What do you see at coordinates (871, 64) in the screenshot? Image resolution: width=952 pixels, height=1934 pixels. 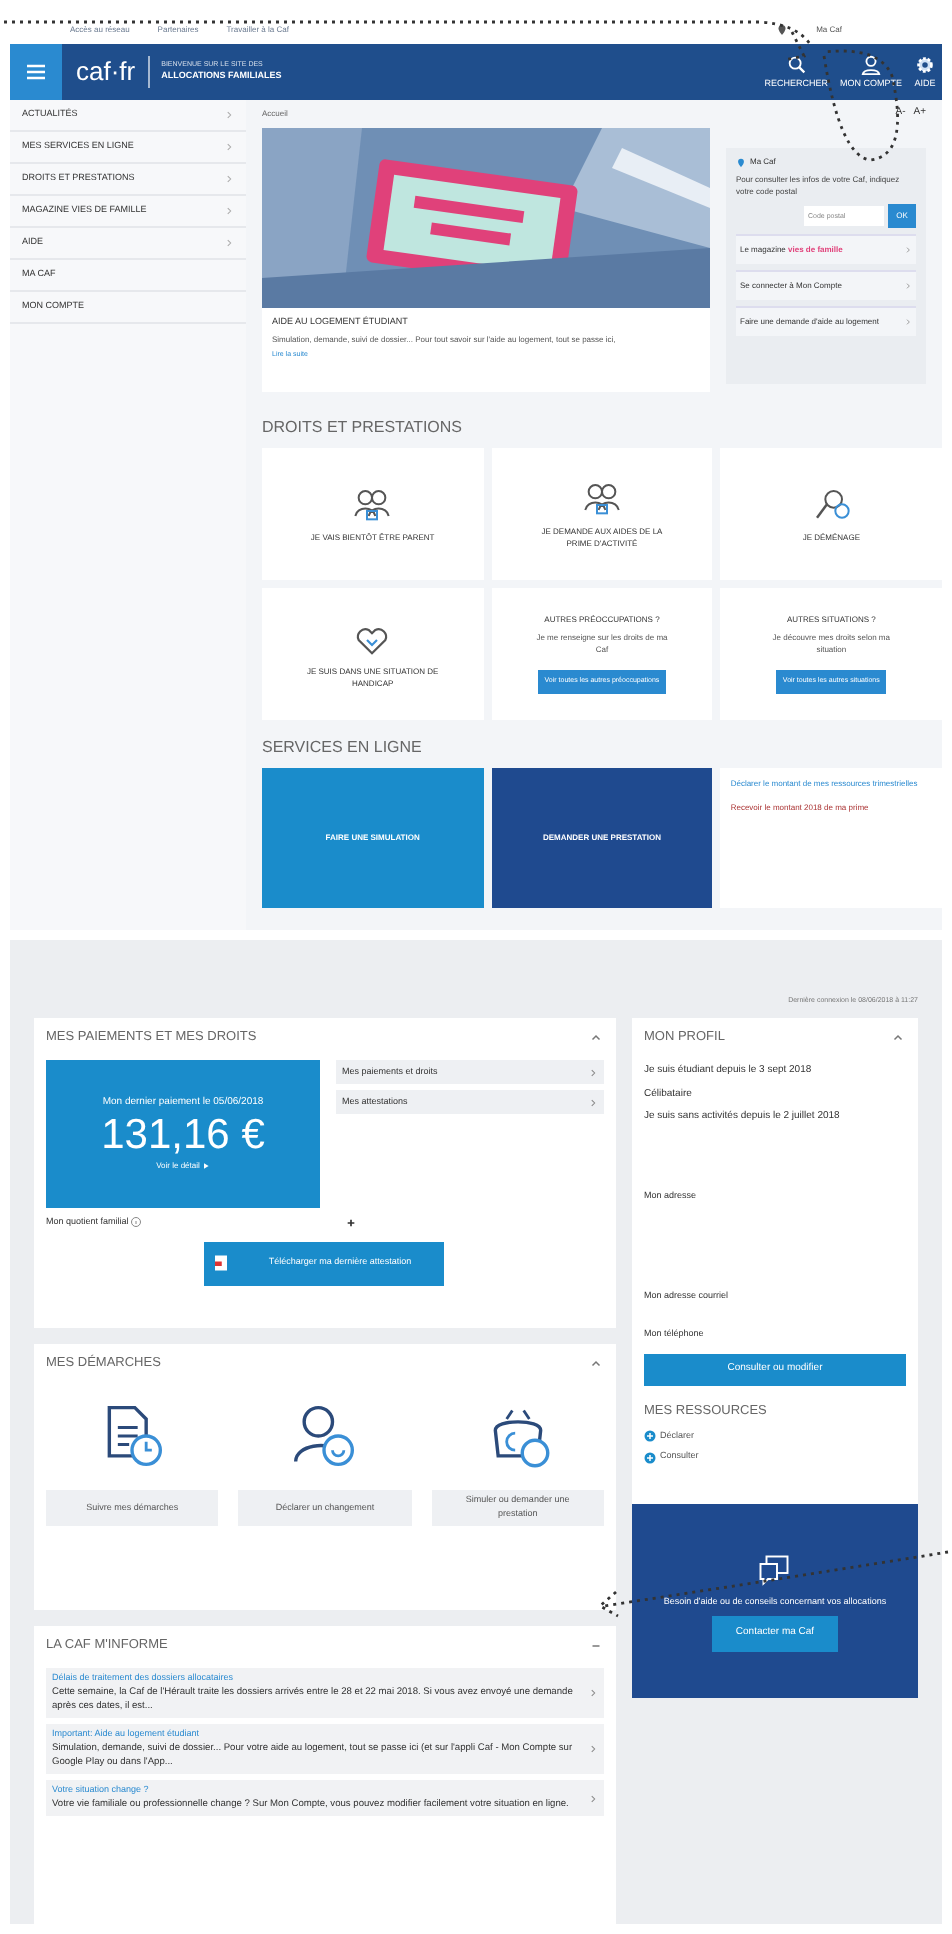 I see `person-icon` at bounding box center [871, 64].